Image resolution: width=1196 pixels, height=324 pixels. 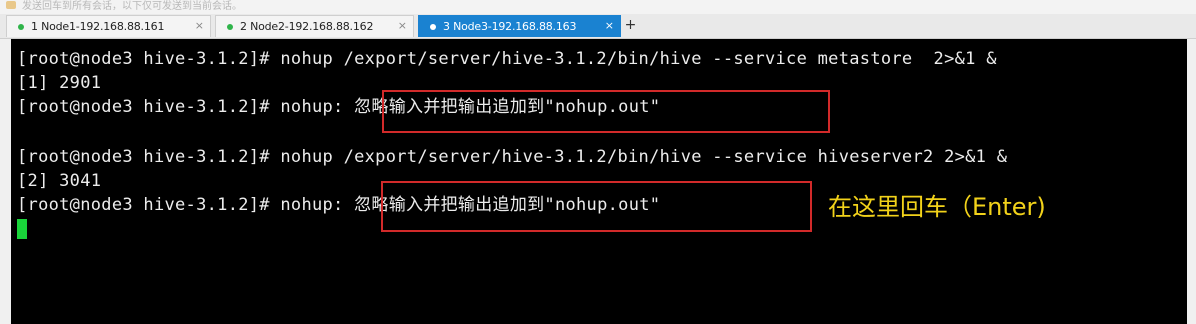 I want to click on terminal-cursor, so click(x=22, y=229).